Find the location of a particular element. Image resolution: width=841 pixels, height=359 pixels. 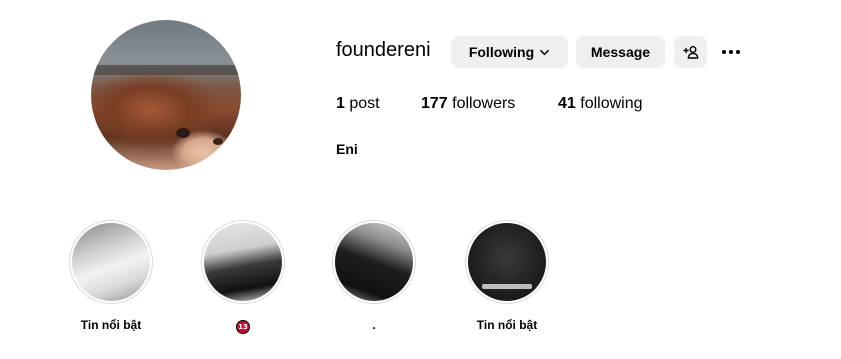

following-button: Following is located at coordinates (509, 52).